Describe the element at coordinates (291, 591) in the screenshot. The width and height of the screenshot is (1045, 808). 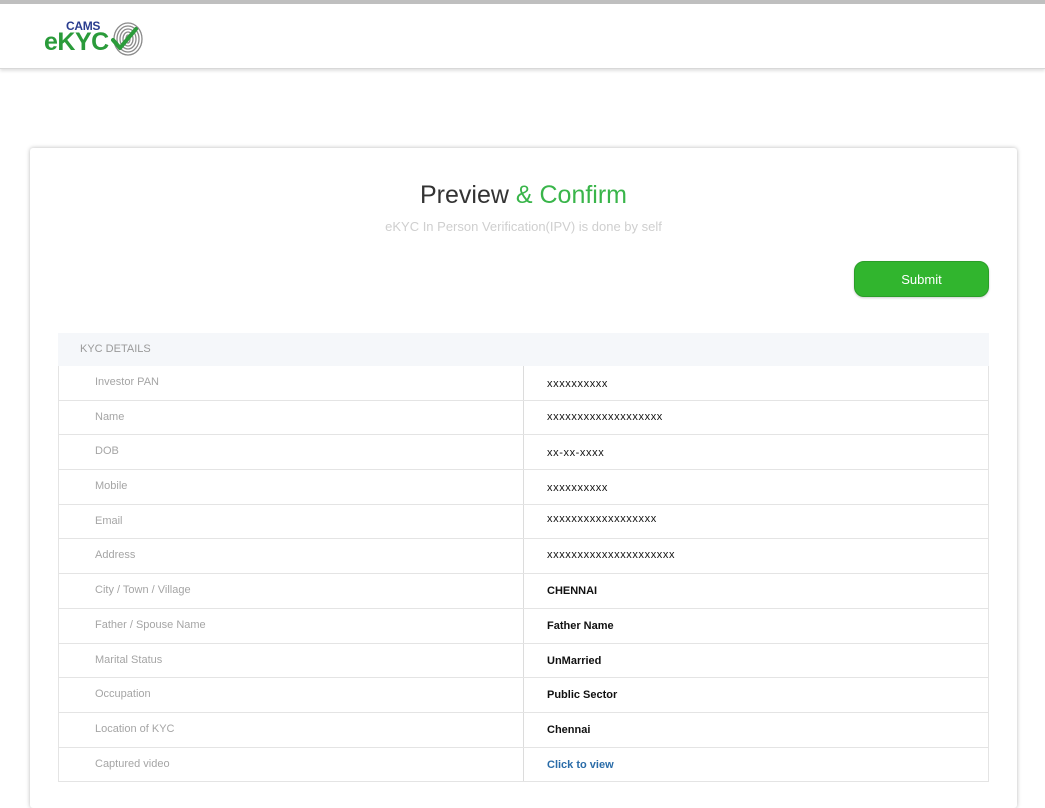
I see `row-label: City / Town / Village` at that location.